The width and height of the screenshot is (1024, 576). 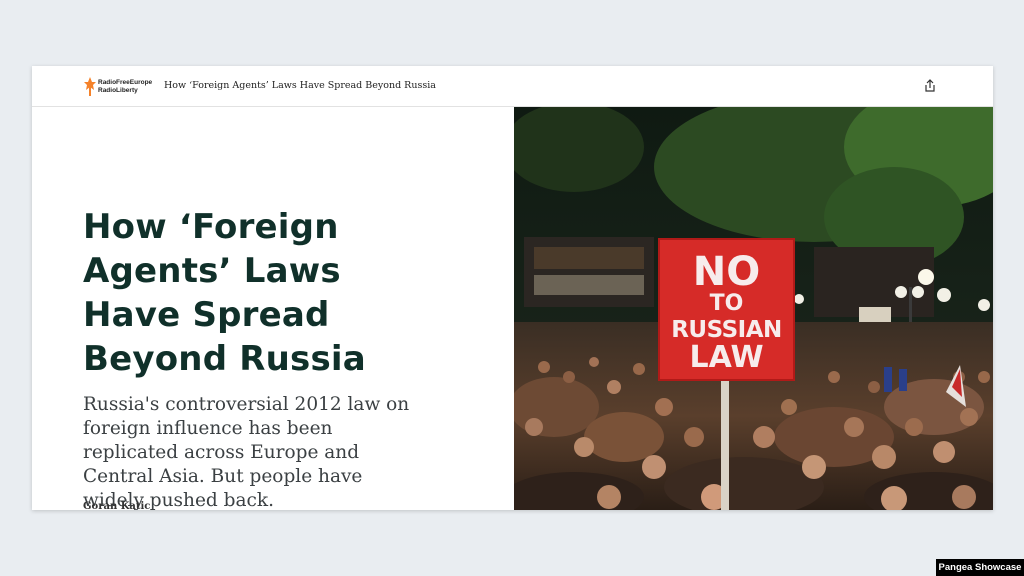 I want to click on protest-sign: NO TO RUSSIAN LAW, so click(x=726, y=309).